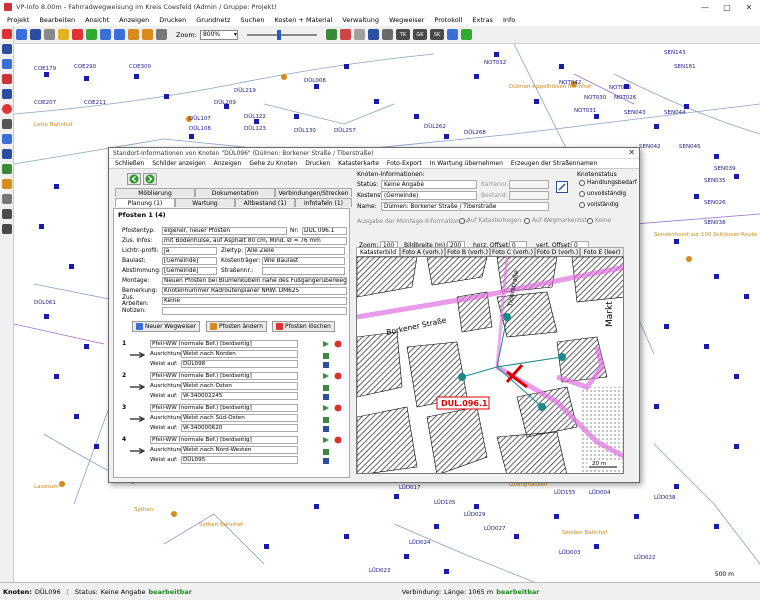  I want to click on tab-foto-a: Foto A (vorh.), so click(422, 251).